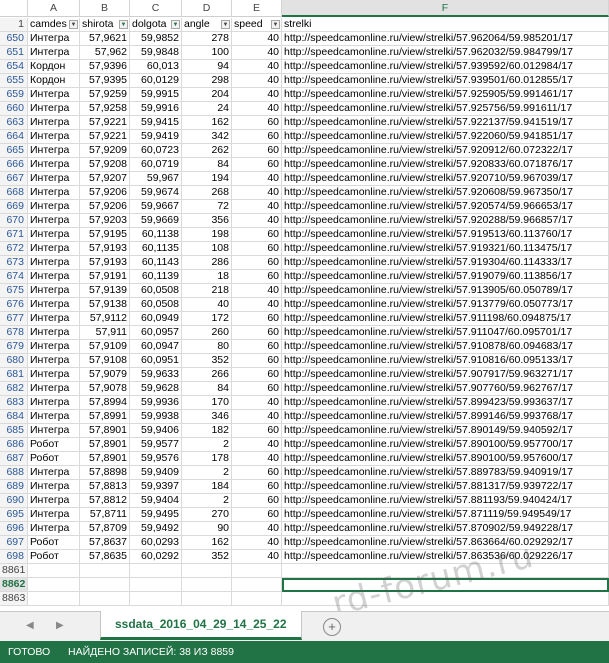 The image size is (609, 663). Describe the element at coordinates (14, 445) in the screenshot. I see `row-number: 686` at that location.